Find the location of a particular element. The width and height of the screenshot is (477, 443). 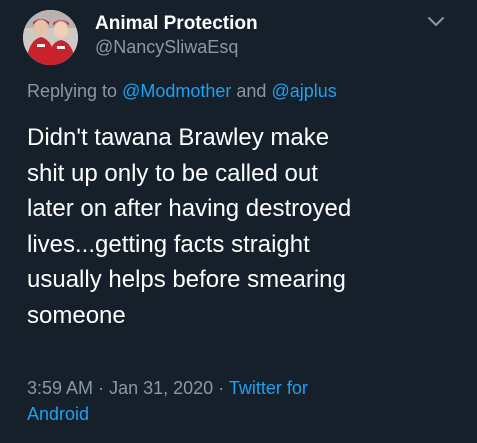

avatar-image is located at coordinates (50, 37).